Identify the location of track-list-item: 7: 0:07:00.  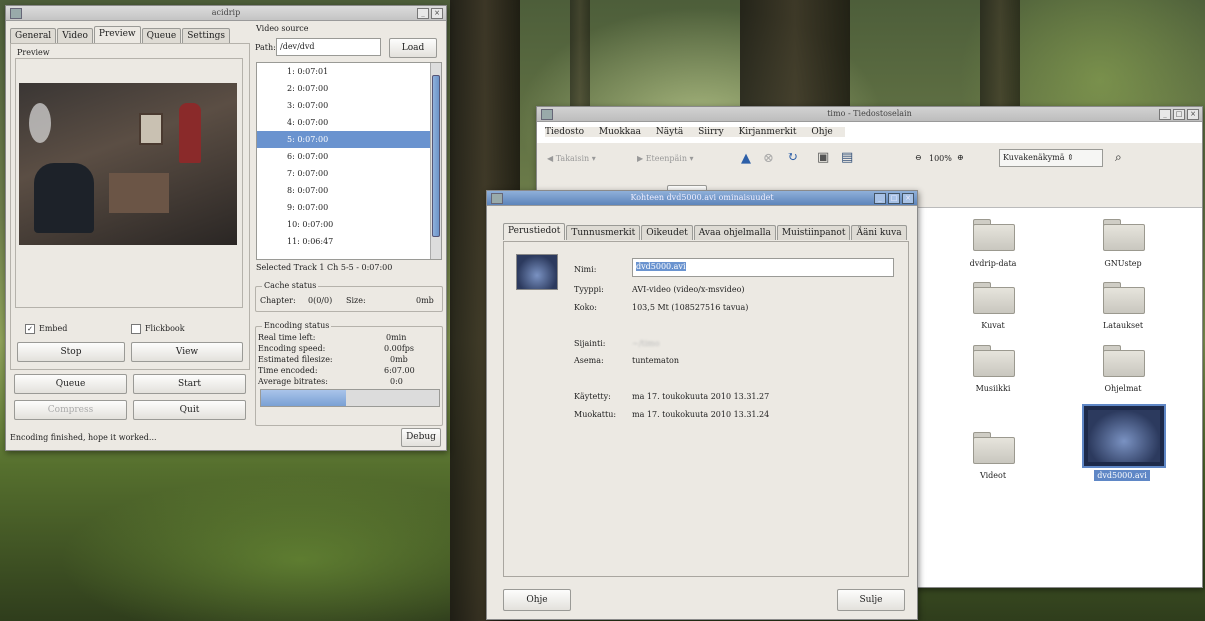
(349, 173).